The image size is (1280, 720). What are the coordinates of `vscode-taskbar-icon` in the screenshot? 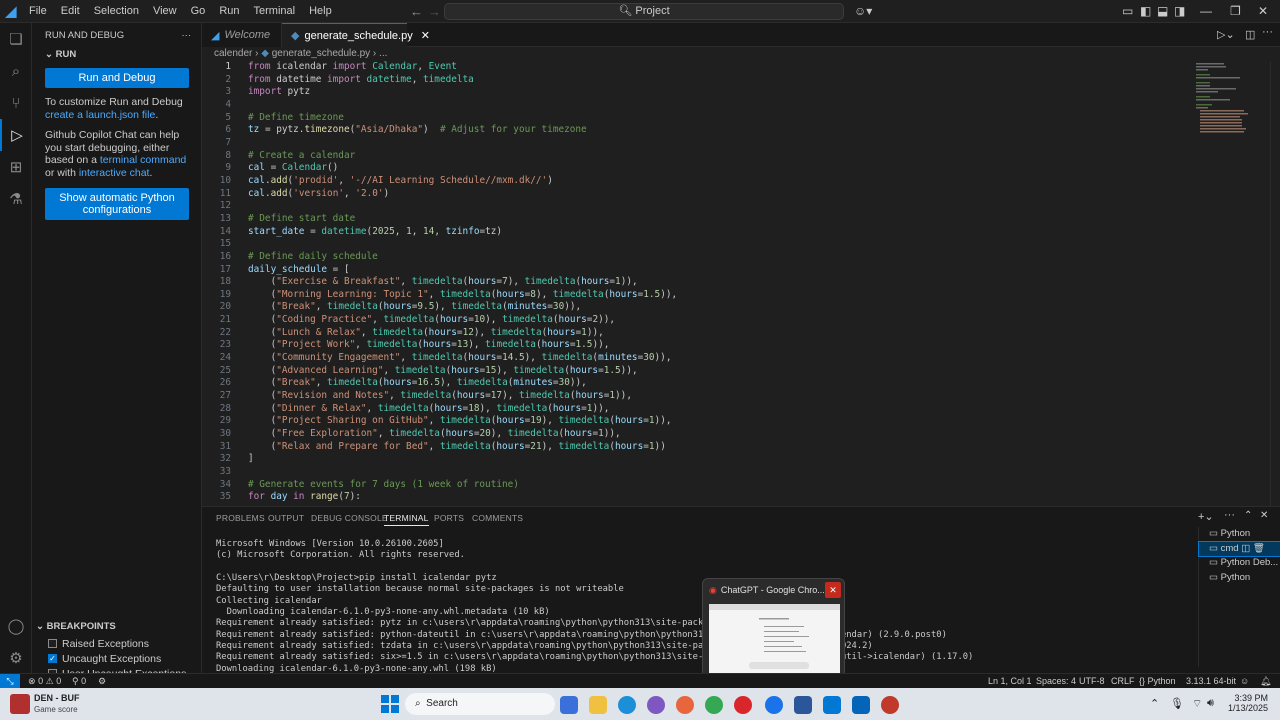 It's located at (832, 705).